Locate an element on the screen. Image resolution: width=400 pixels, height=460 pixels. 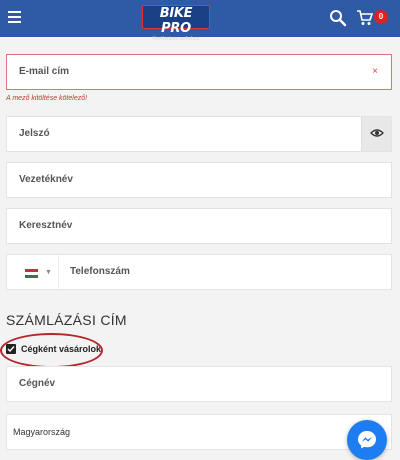
password-field: Jelszó is located at coordinates (199, 134).